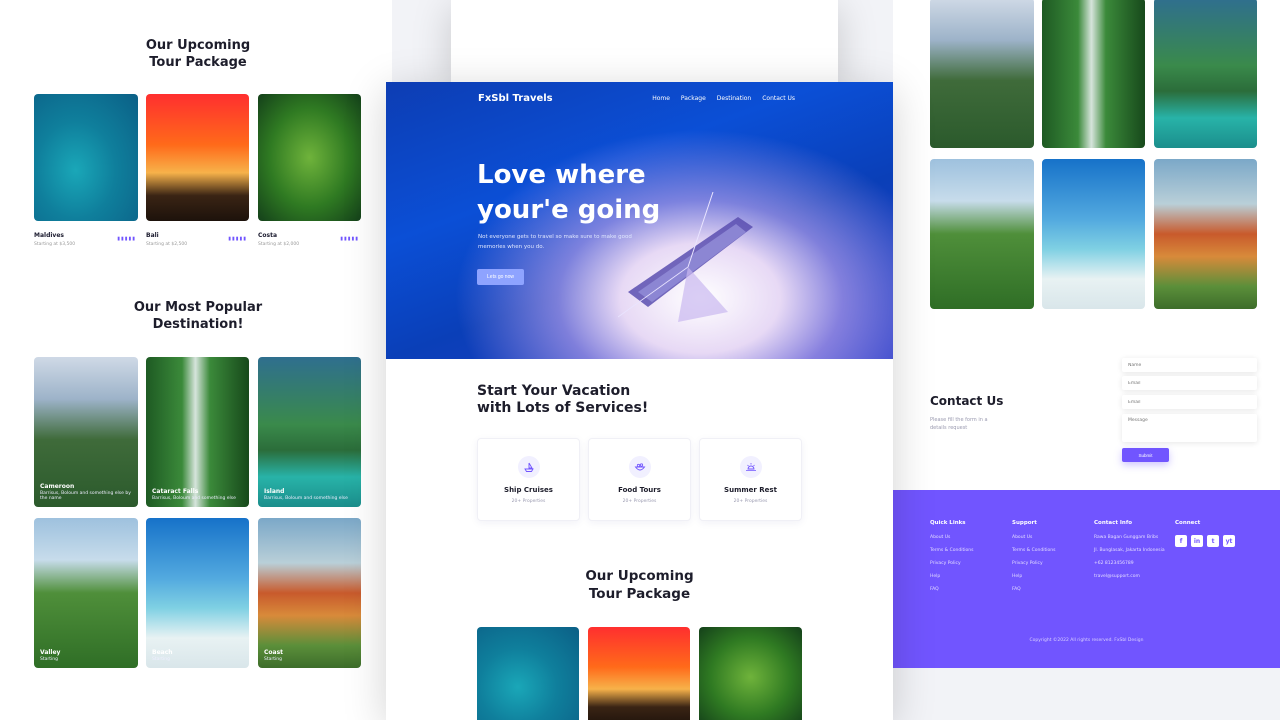 The height and width of the screenshot is (720, 1280). What do you see at coordinates (309, 239) in the screenshot?
I see `upcoming-card-info-2: Costa Starting at $2,000 ▮▮▮▮▮` at bounding box center [309, 239].